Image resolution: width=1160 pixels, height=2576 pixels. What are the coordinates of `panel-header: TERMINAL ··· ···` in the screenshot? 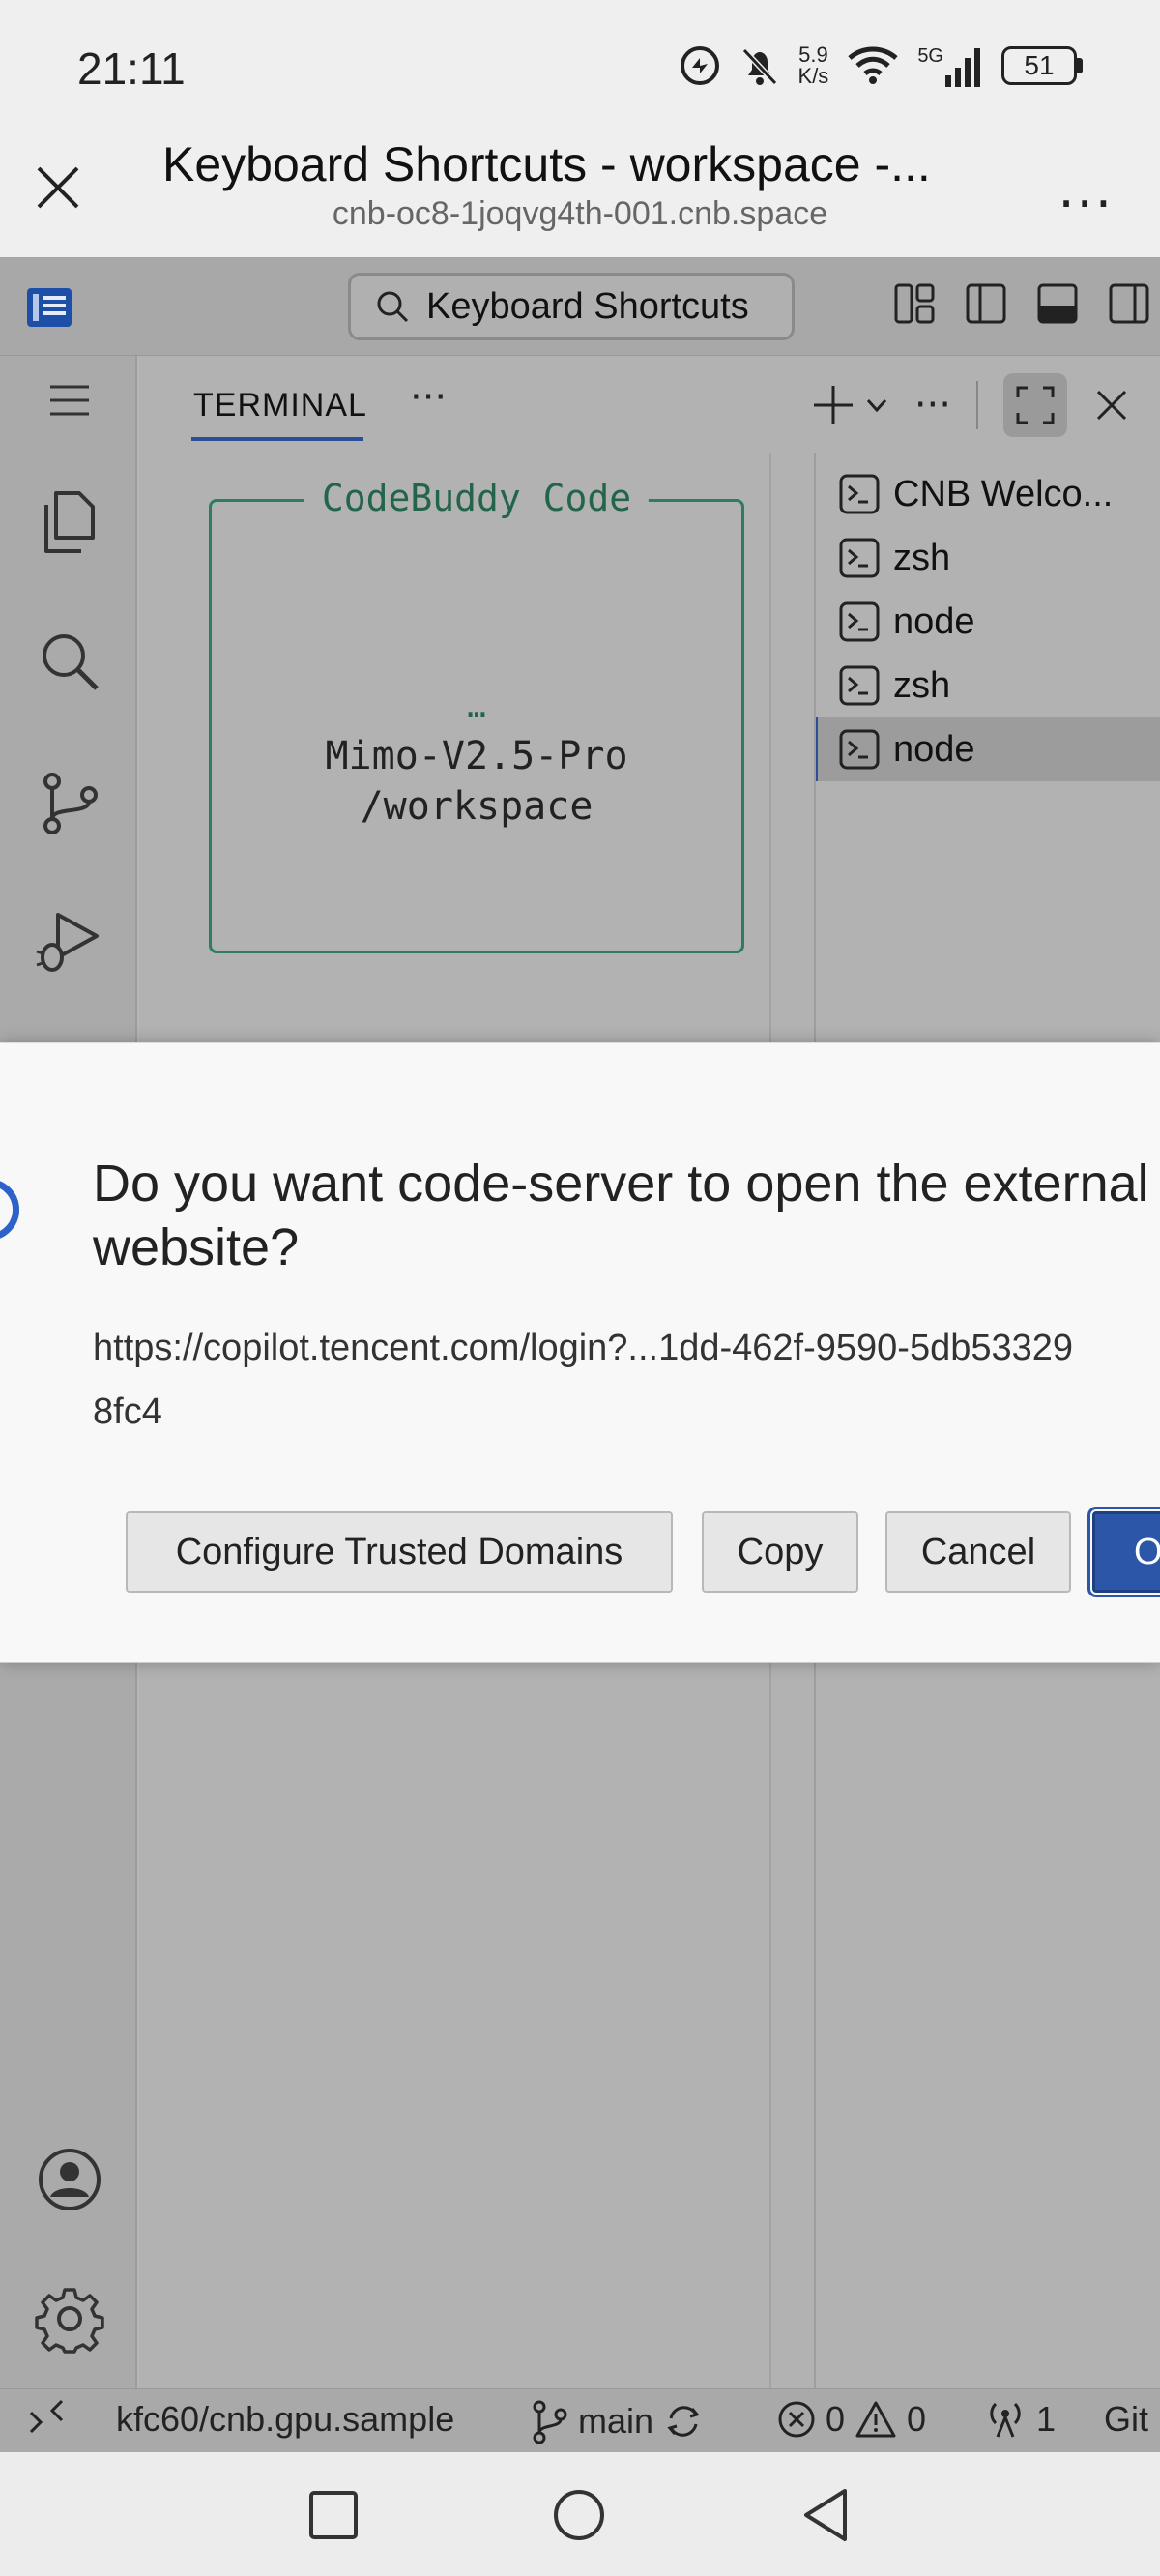 It's located at (650, 404).